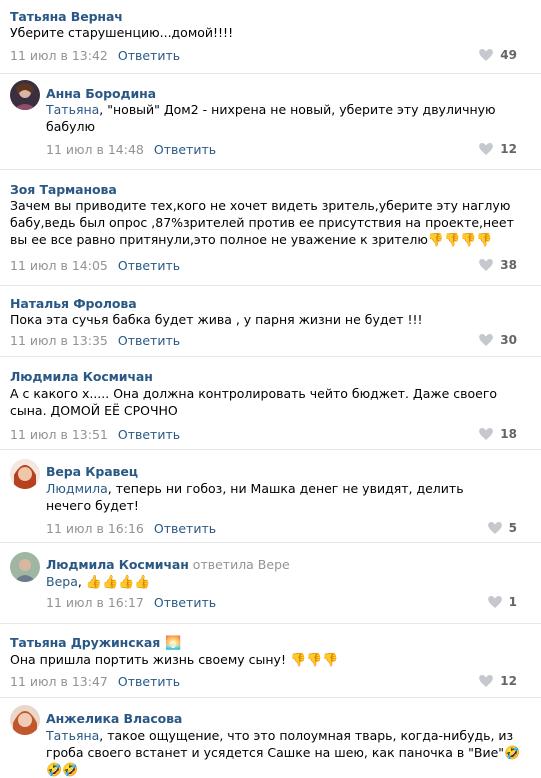  Describe the element at coordinates (59, 265) in the screenshot. I see `comment-date: 11 июл в 14:05` at that location.